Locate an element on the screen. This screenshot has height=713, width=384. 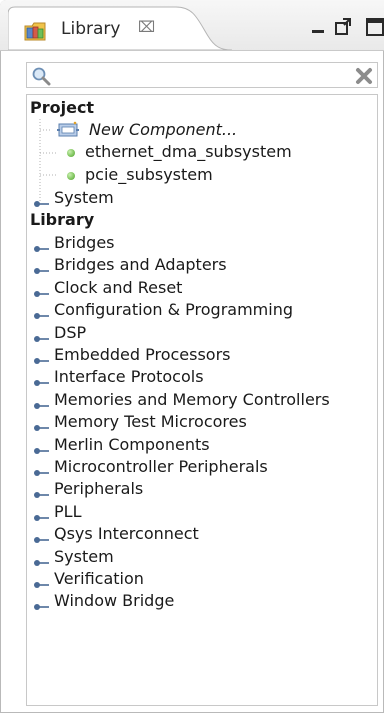
new-component-icon is located at coordinates (69, 130).